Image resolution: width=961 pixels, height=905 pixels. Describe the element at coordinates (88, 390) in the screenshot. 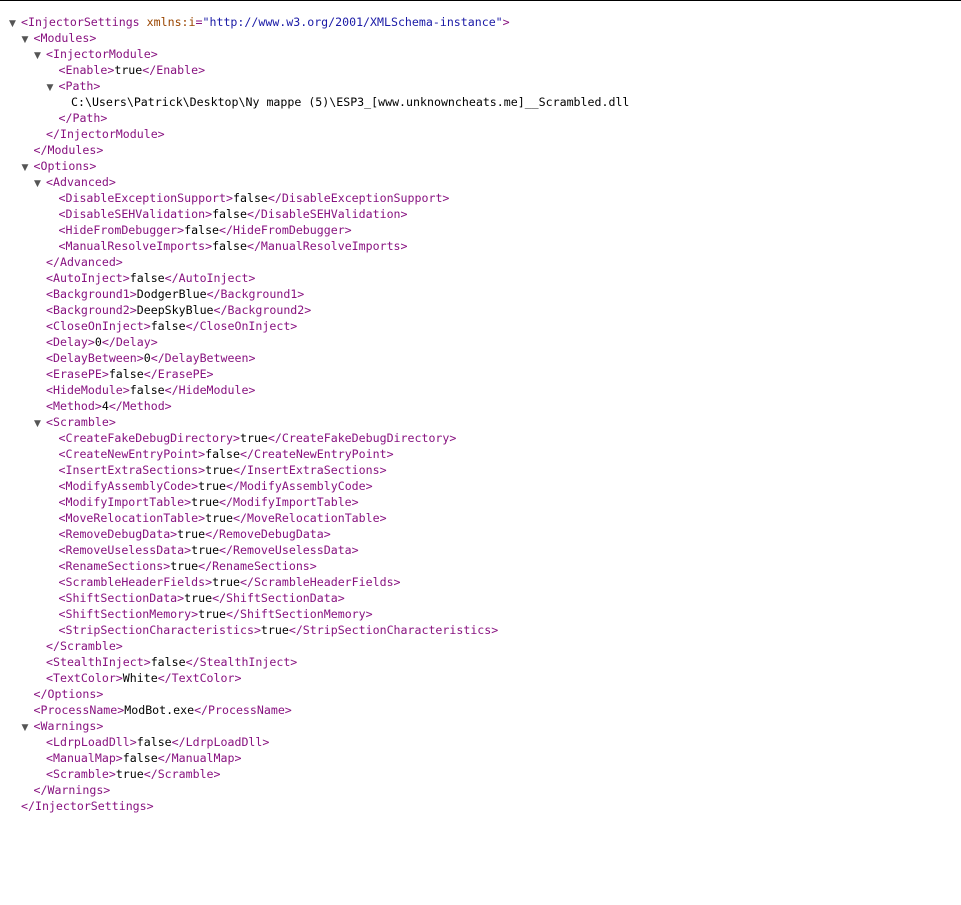

I see `xml-open-tag: <HideModule>` at that location.